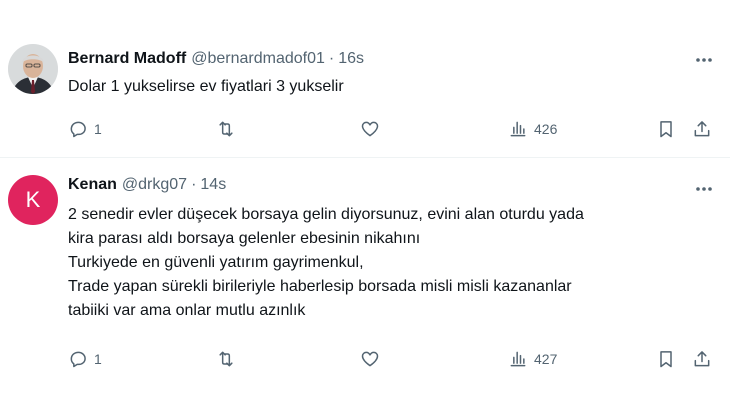 The height and width of the screenshot is (420, 730). I want to click on timestamp: 14s, so click(213, 185).